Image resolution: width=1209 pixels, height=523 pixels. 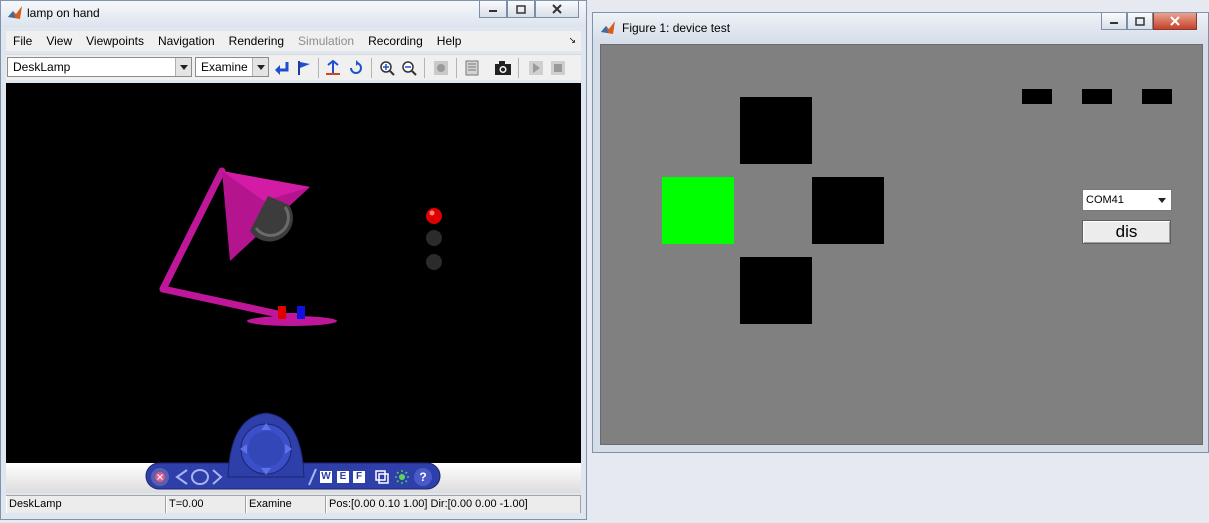 What do you see at coordinates (698, 210) in the screenshot?
I see `left-block-active` at bounding box center [698, 210].